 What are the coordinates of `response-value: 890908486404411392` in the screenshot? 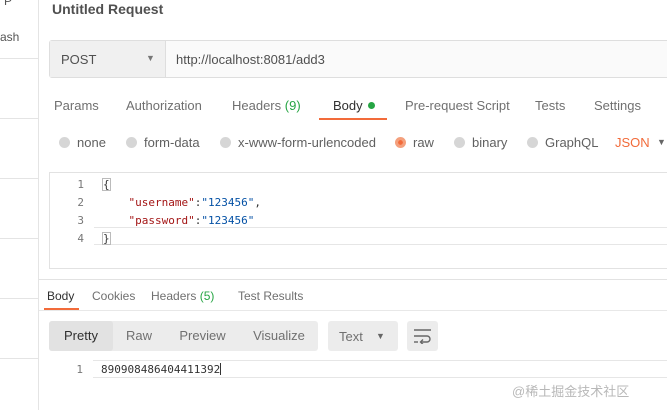 It's located at (161, 369).